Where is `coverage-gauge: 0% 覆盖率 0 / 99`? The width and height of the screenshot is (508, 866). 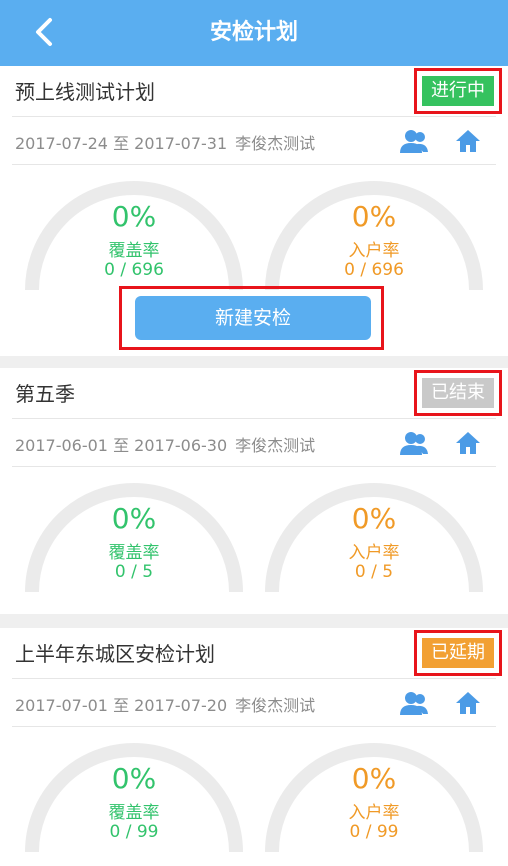
coverage-gauge: 0% 覆盖率 0 / 99 is located at coordinates (134, 796).